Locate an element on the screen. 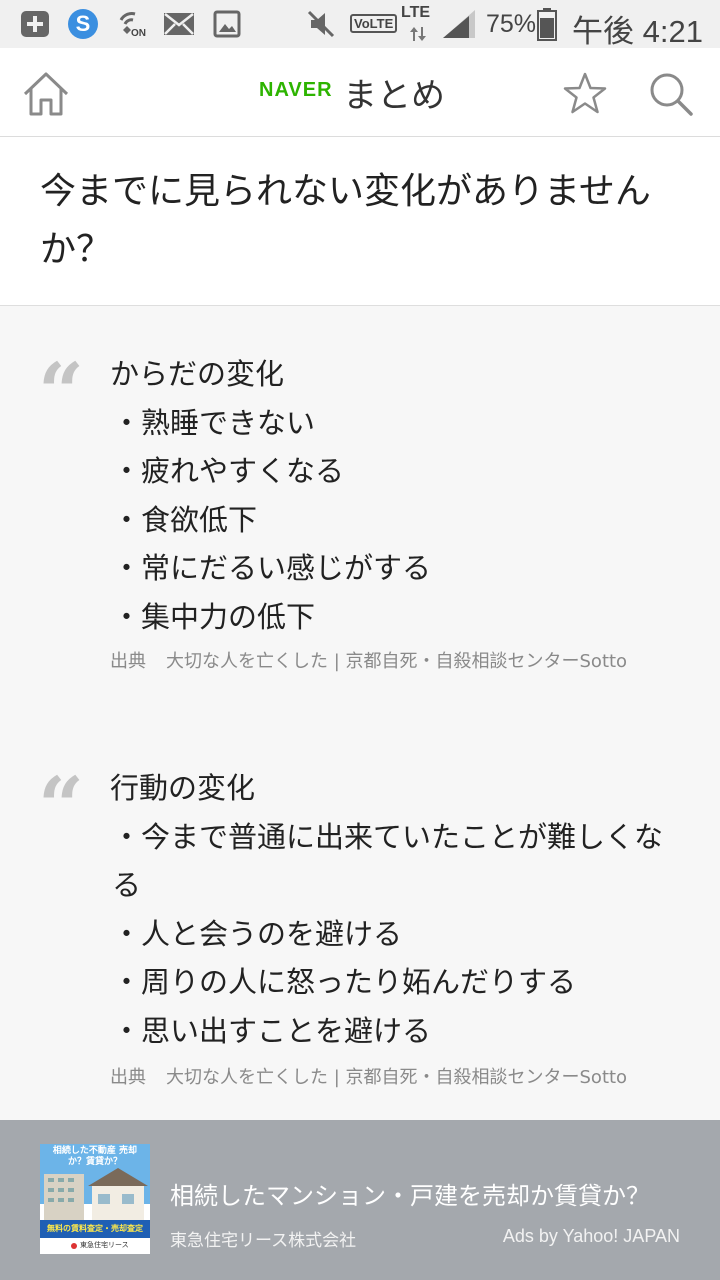  naver-logo: NAVER is located at coordinates (296, 90).